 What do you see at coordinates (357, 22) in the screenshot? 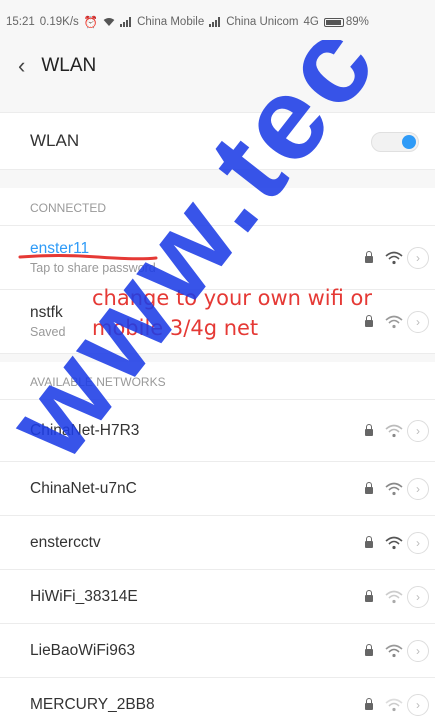
I see `battery-level: 89%` at bounding box center [357, 22].